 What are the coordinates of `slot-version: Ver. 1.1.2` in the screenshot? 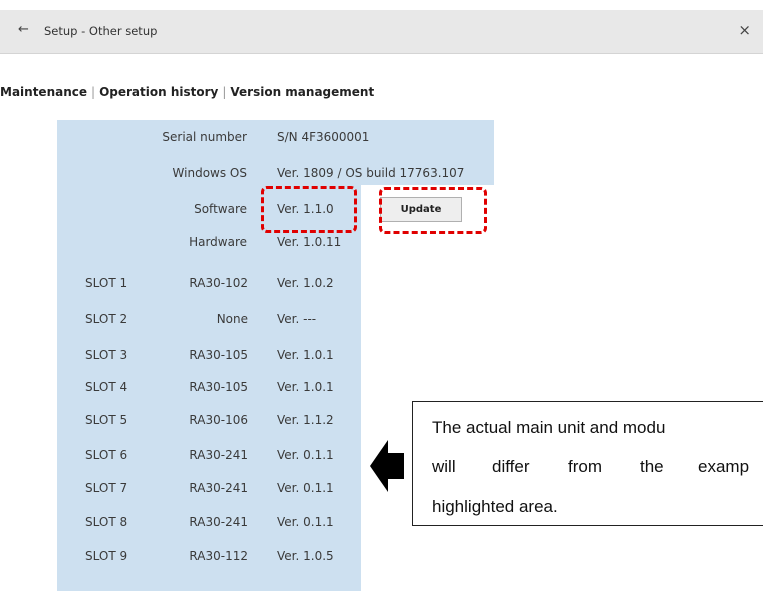 It's located at (305, 420).